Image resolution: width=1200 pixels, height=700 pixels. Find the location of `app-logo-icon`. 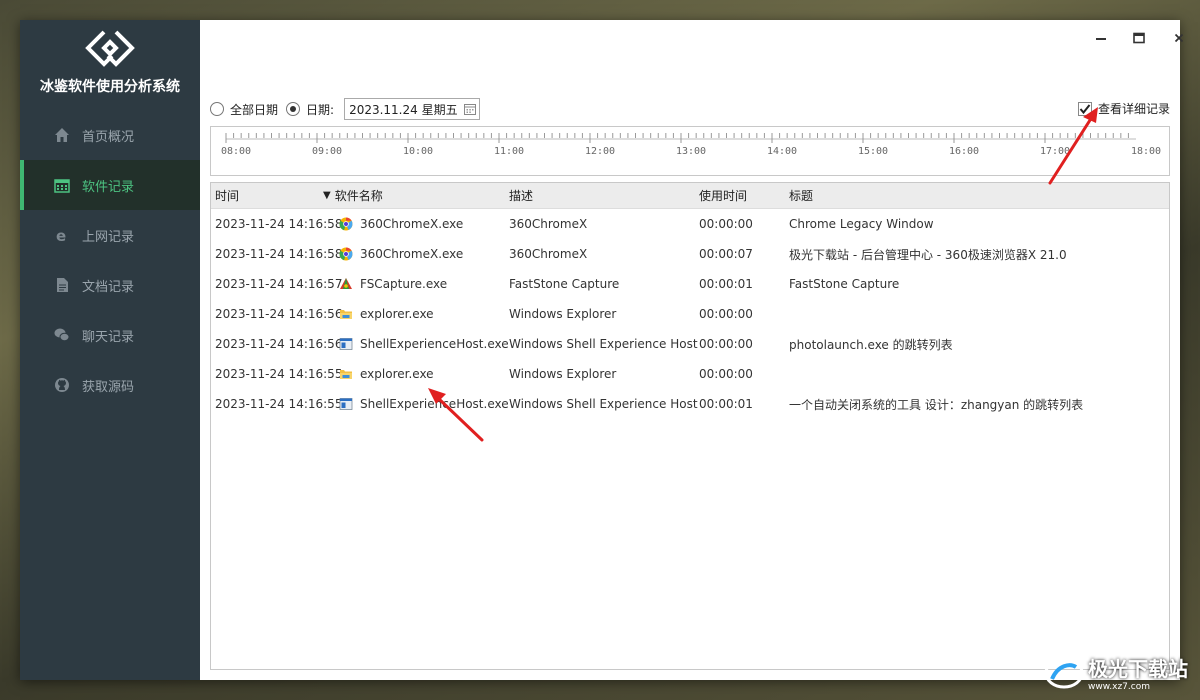

app-logo-icon is located at coordinates (110, 48).